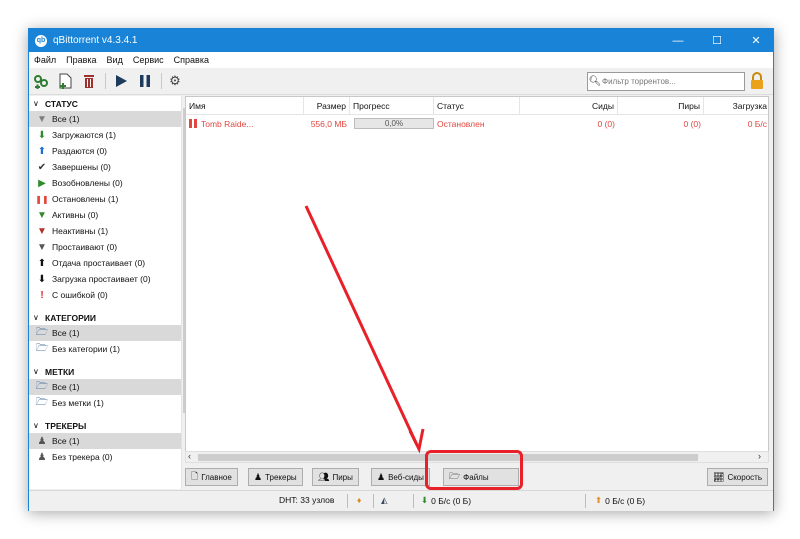 The width and height of the screenshot is (800, 539). Describe the element at coordinates (361, 325) in the screenshot. I see `arrow-line` at that location.